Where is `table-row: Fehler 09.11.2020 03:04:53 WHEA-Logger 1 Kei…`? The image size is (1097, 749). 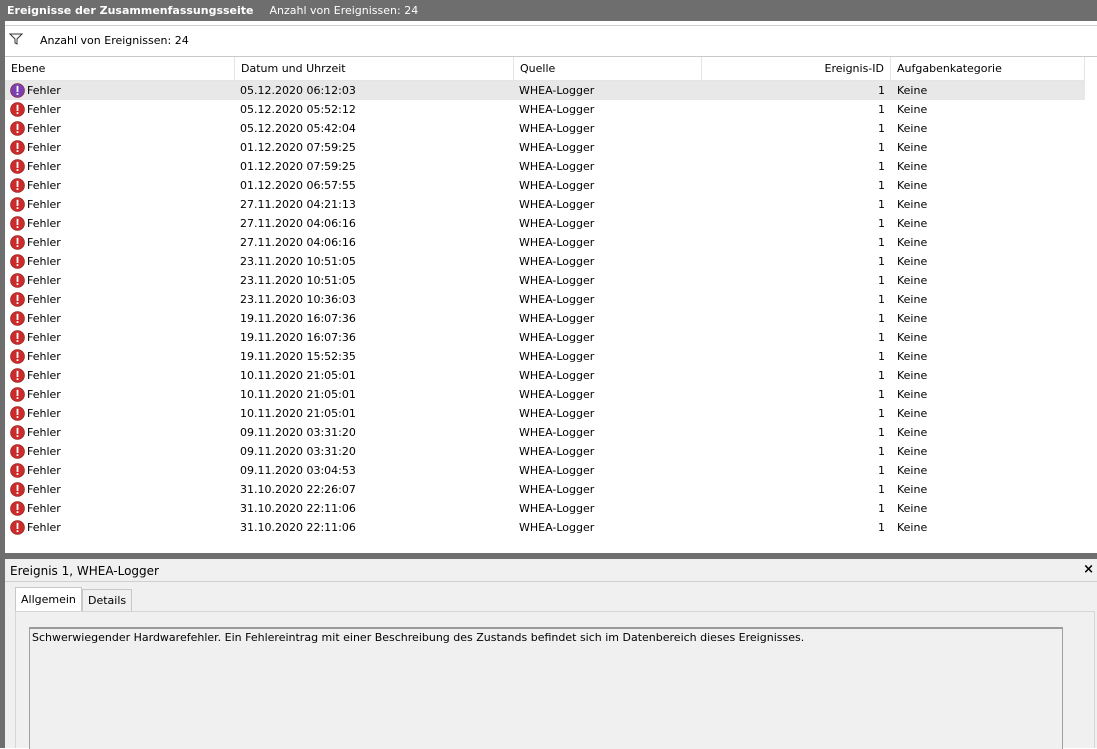
table-row: Fehler 09.11.2020 03:04:53 WHEA-Logger 1 Kei… is located at coordinates (545, 470).